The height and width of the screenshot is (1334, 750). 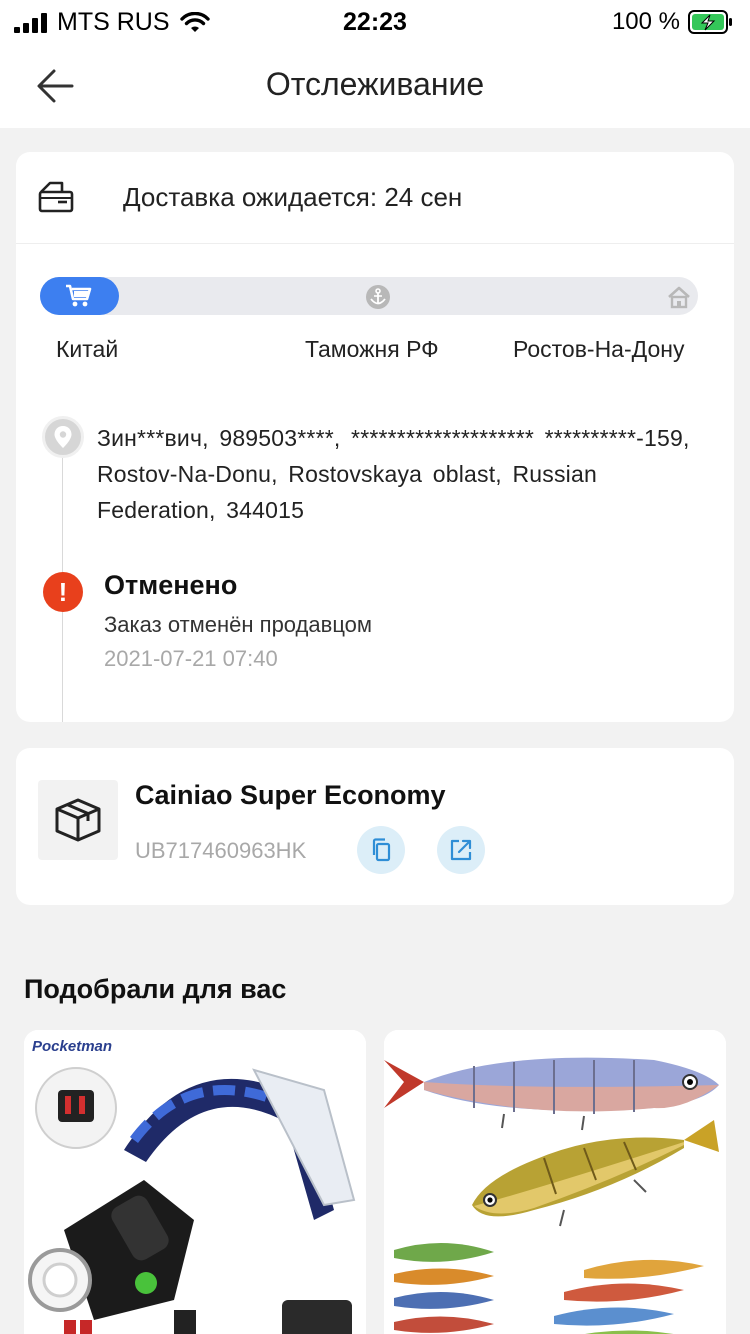 I want to click on battery-charging-icon, so click(x=710, y=22).